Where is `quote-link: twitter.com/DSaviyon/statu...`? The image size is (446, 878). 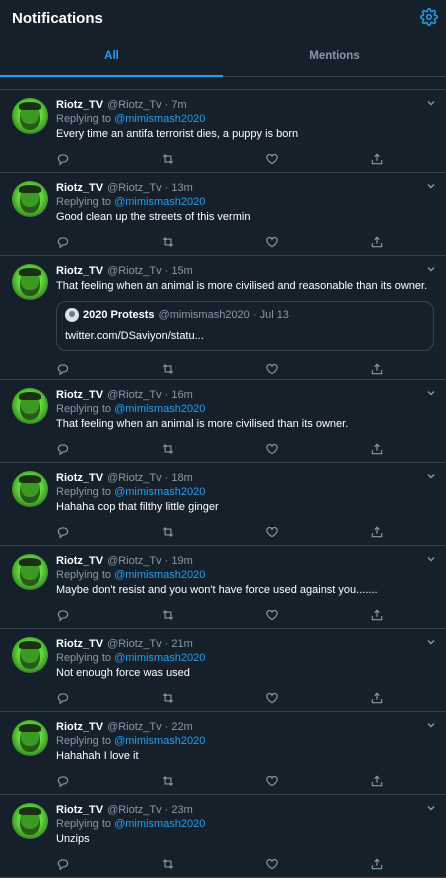
quote-link: twitter.com/DSaviyon/statu... is located at coordinates (245, 336).